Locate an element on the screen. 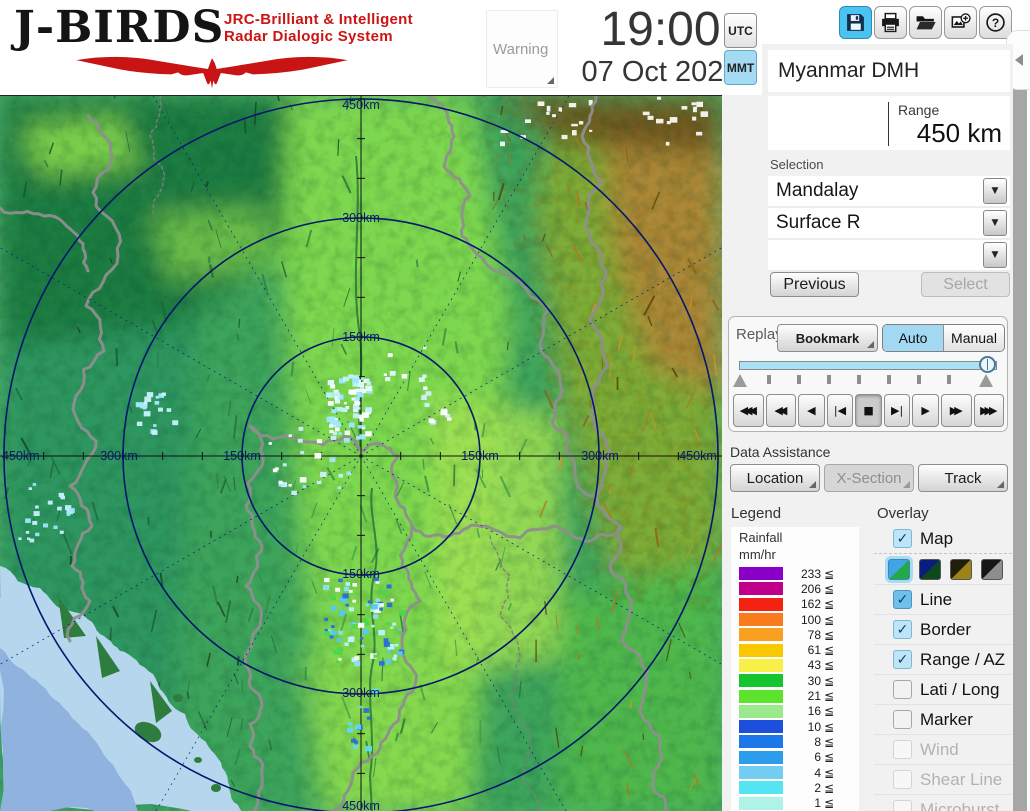  overlay-item-wind: Wind is located at coordinates (943, 750).